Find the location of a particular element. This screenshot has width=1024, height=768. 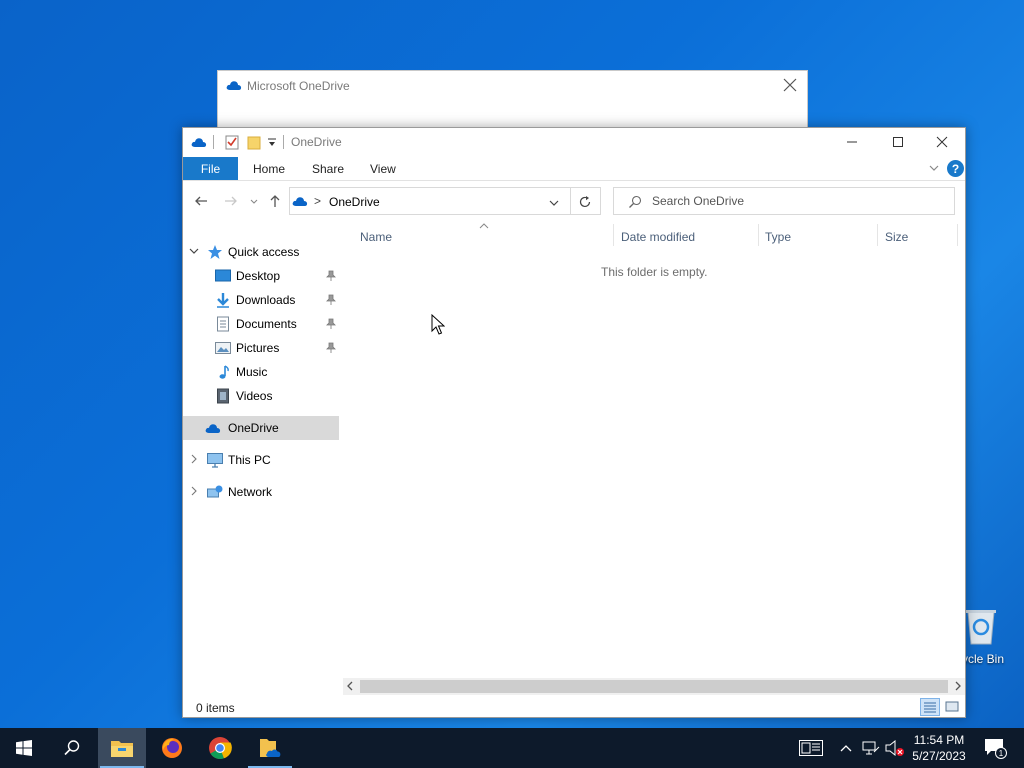

news-widget-button is located at coordinates (811, 748).